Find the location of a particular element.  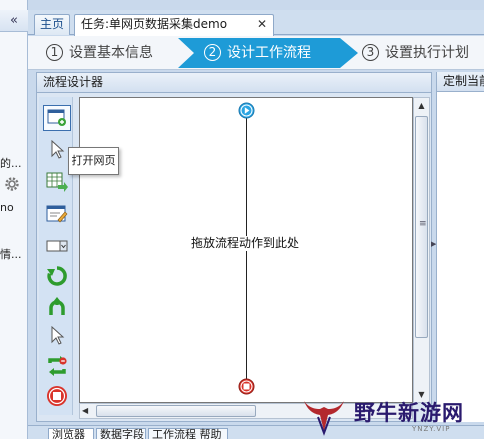

loop-icon is located at coordinates (57, 276).